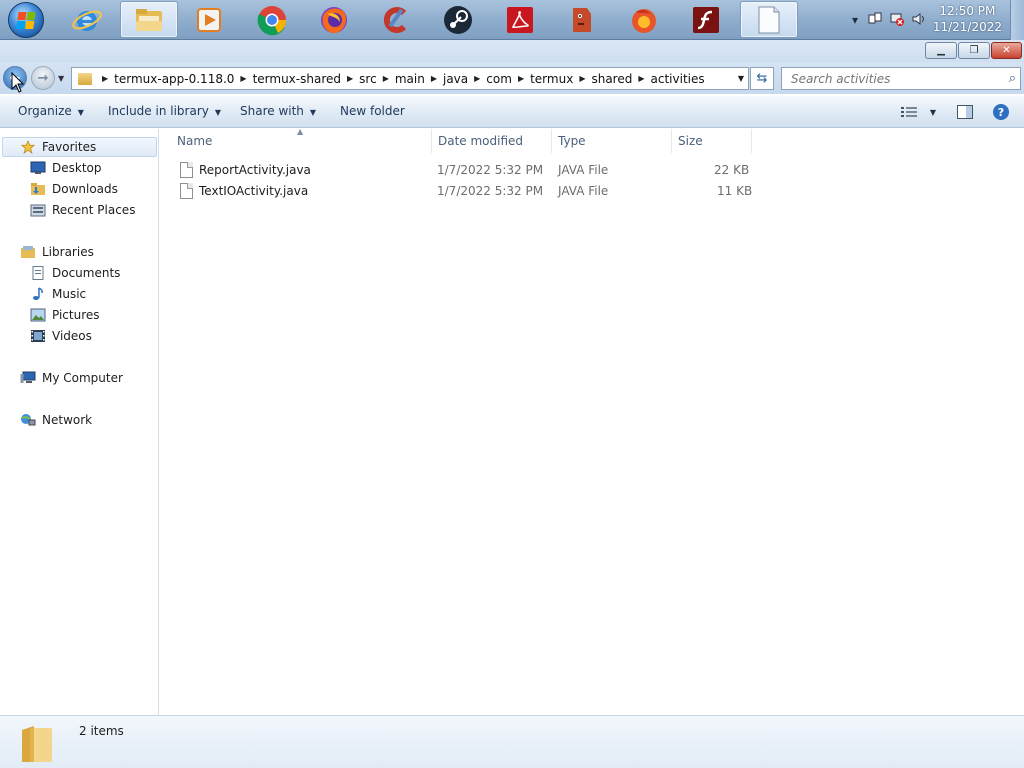 This screenshot has height=768, width=1024. I want to click on taskbar-blank-document, so click(769, 19).